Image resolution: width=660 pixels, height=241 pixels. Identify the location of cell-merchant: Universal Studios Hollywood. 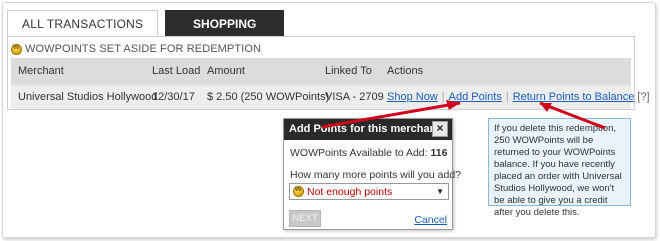
(88, 97).